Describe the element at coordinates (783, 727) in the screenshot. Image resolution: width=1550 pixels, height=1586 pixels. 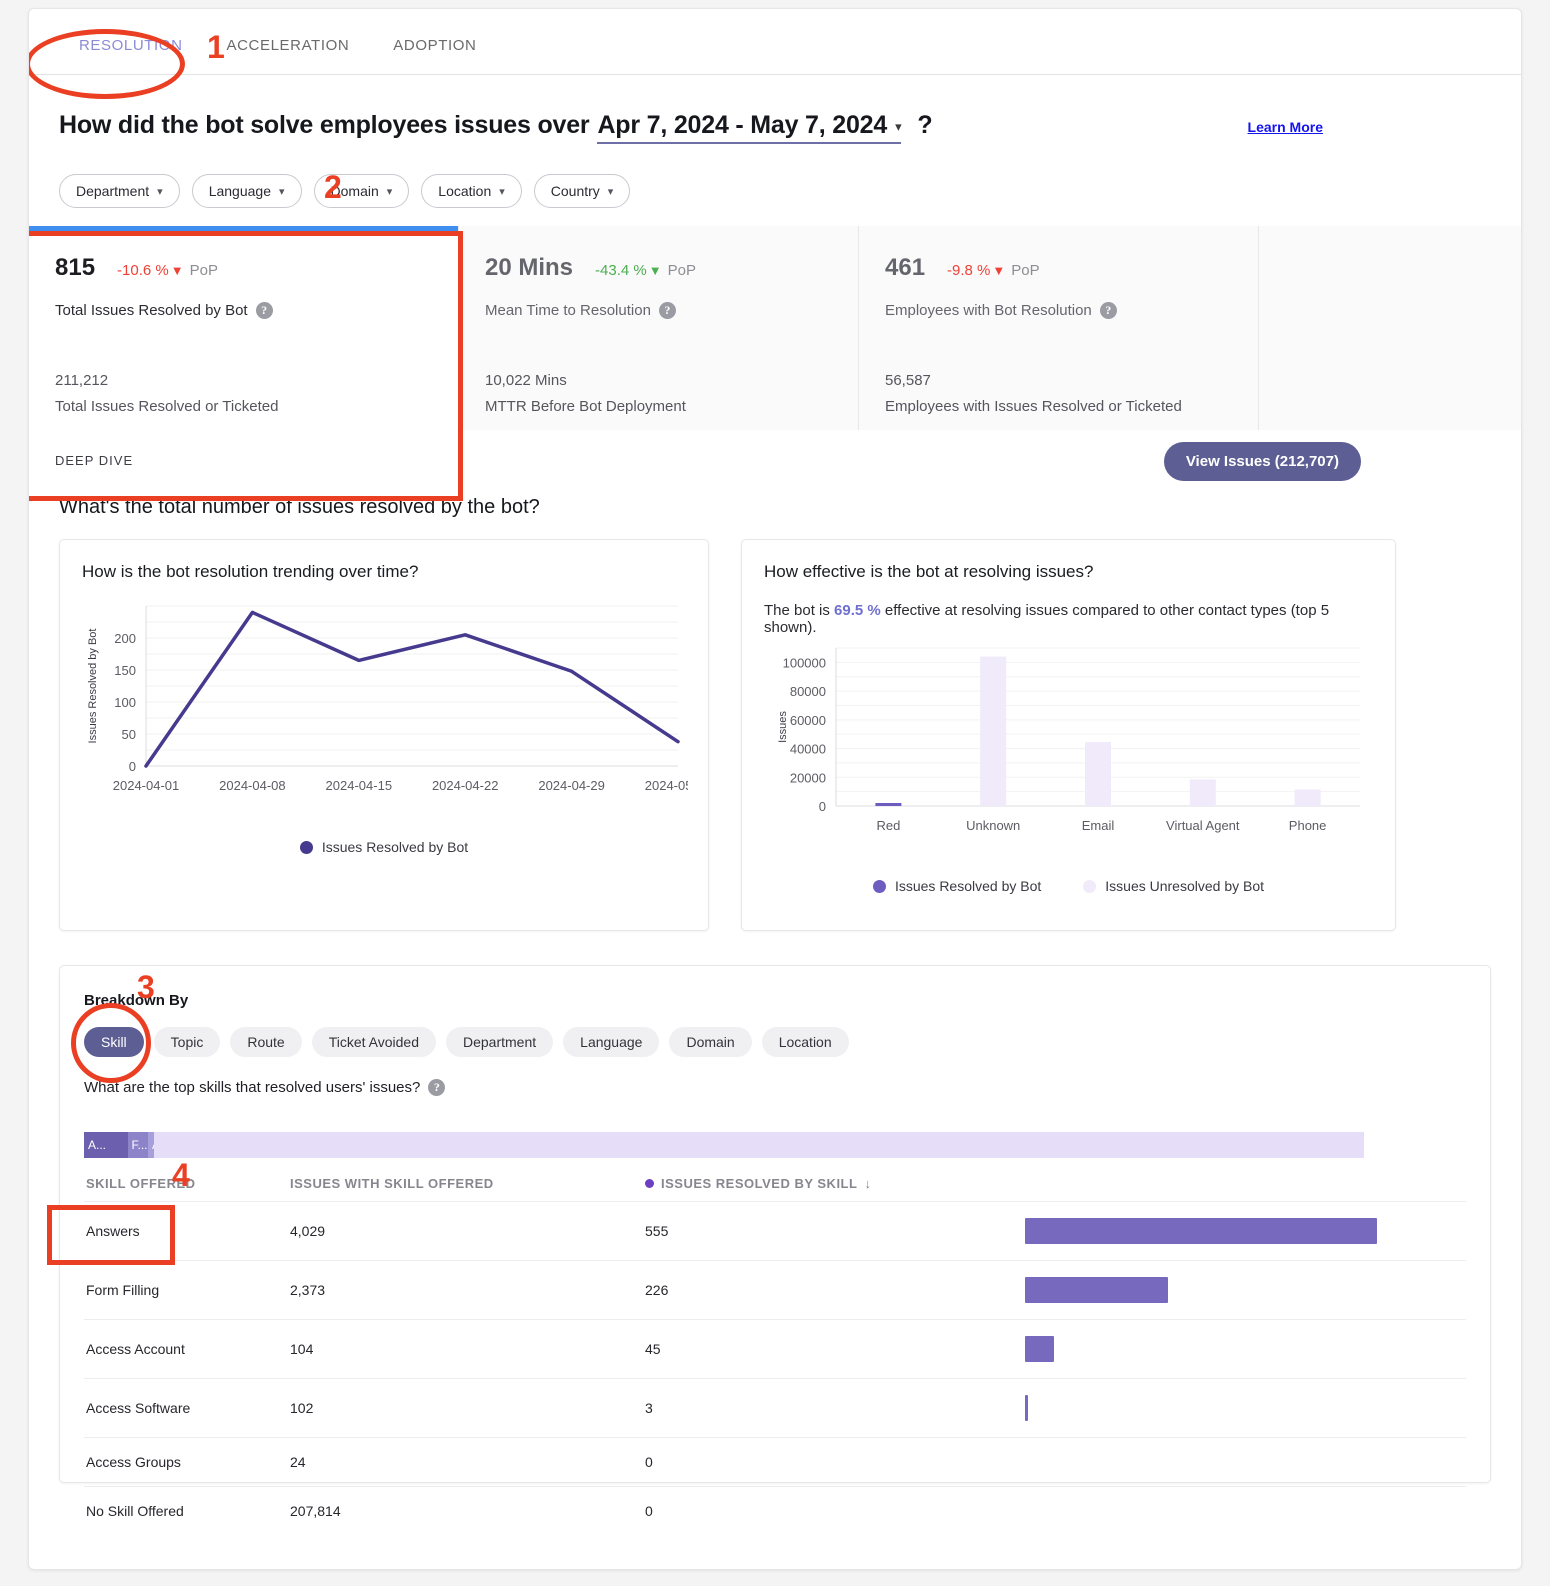
I see `svg-text: Issues` at that location.